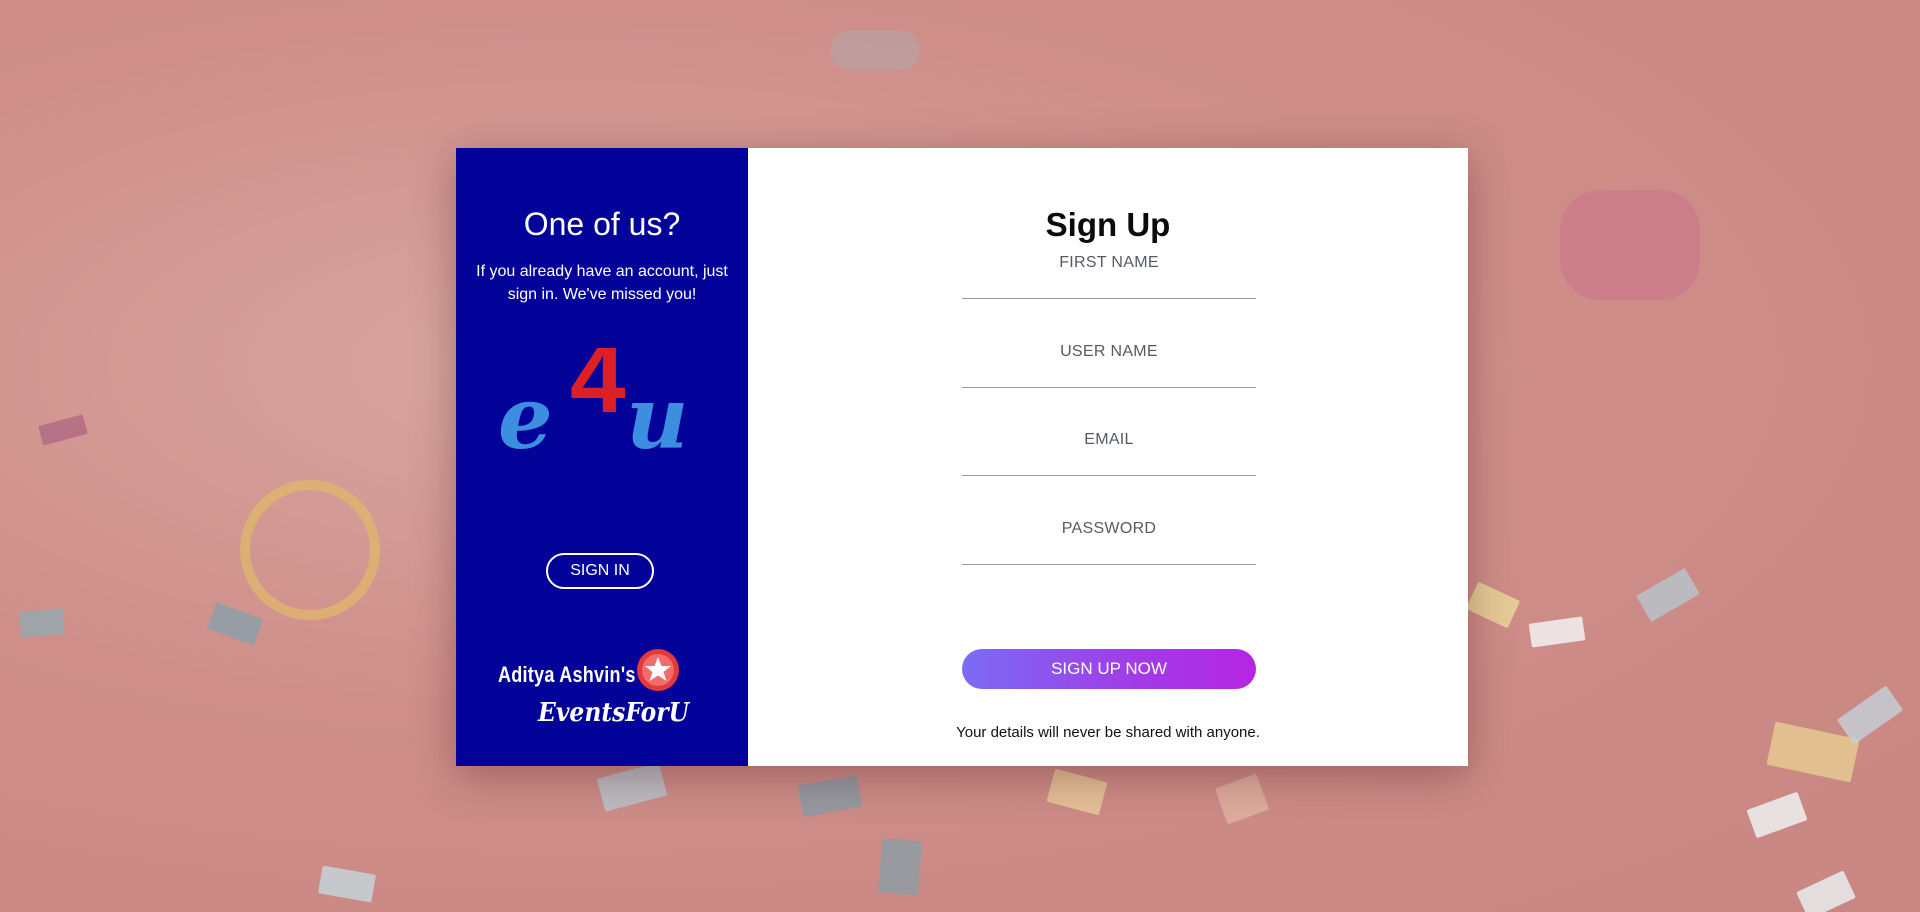  I want to click on email-input, so click(1109, 440).